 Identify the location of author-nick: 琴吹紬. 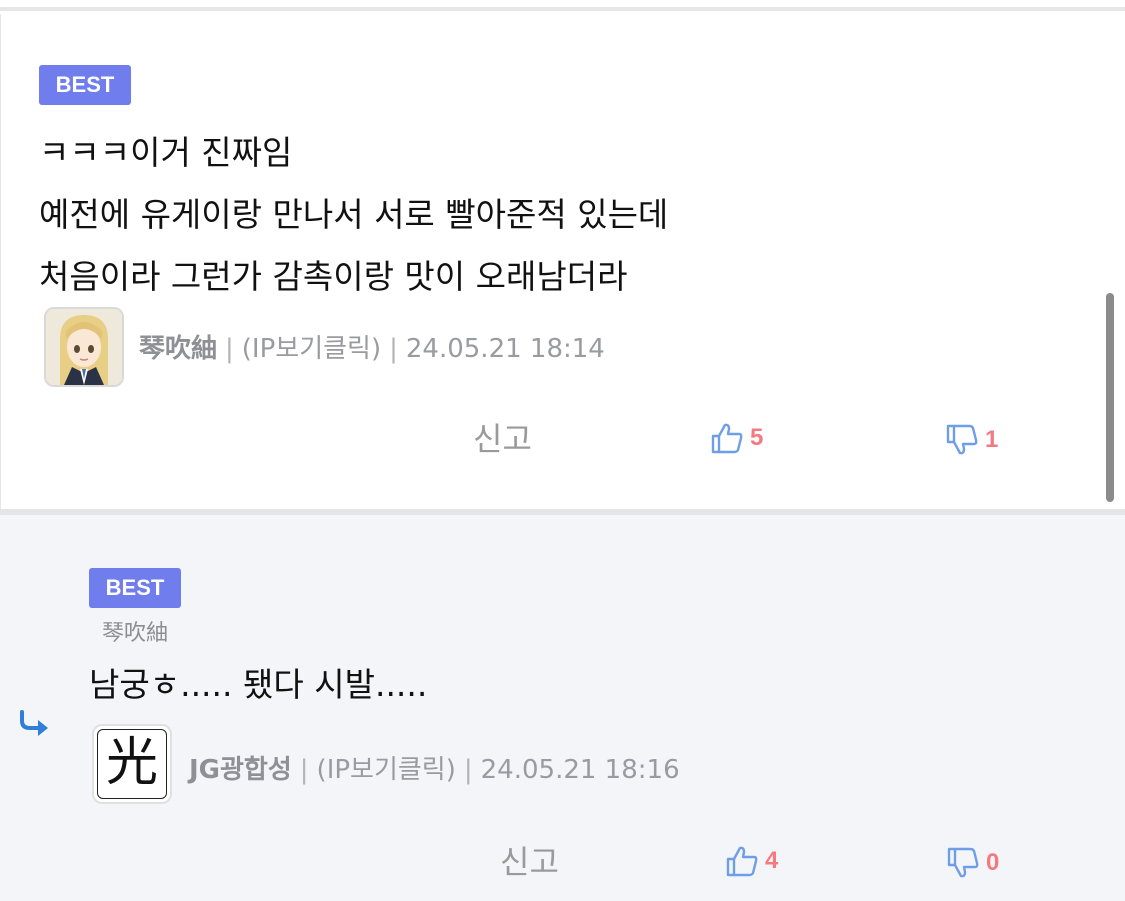
(178, 349).